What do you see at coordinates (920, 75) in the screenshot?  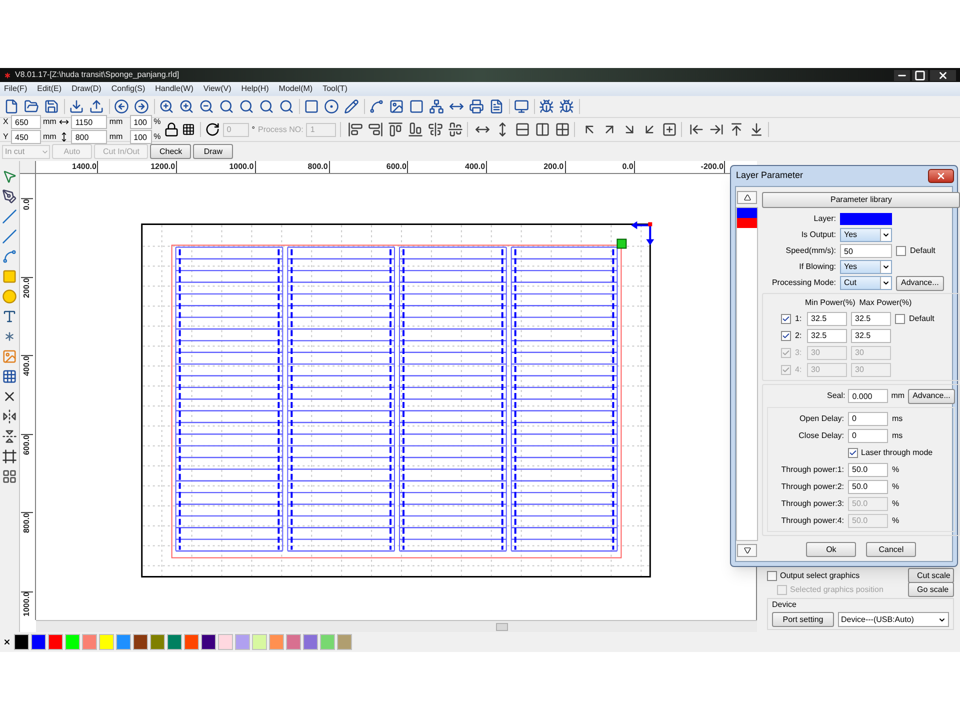 I see `maximize-icon` at bounding box center [920, 75].